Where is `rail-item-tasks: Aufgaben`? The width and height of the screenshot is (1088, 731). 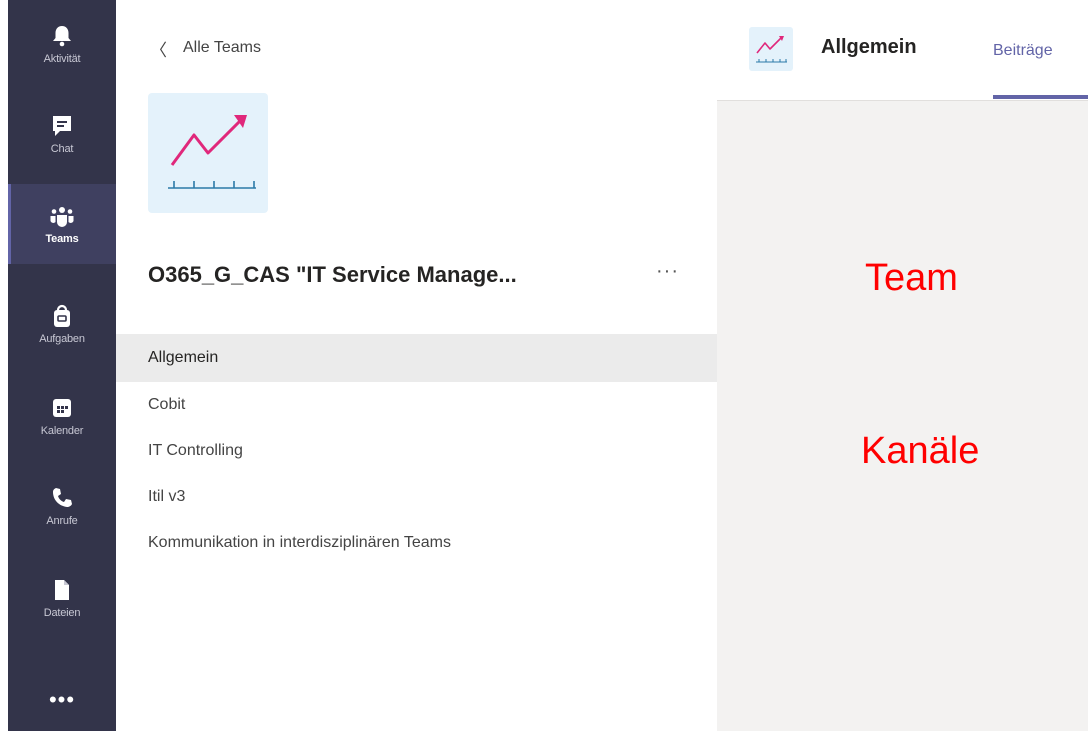 rail-item-tasks: Aufgaben is located at coordinates (62, 324).